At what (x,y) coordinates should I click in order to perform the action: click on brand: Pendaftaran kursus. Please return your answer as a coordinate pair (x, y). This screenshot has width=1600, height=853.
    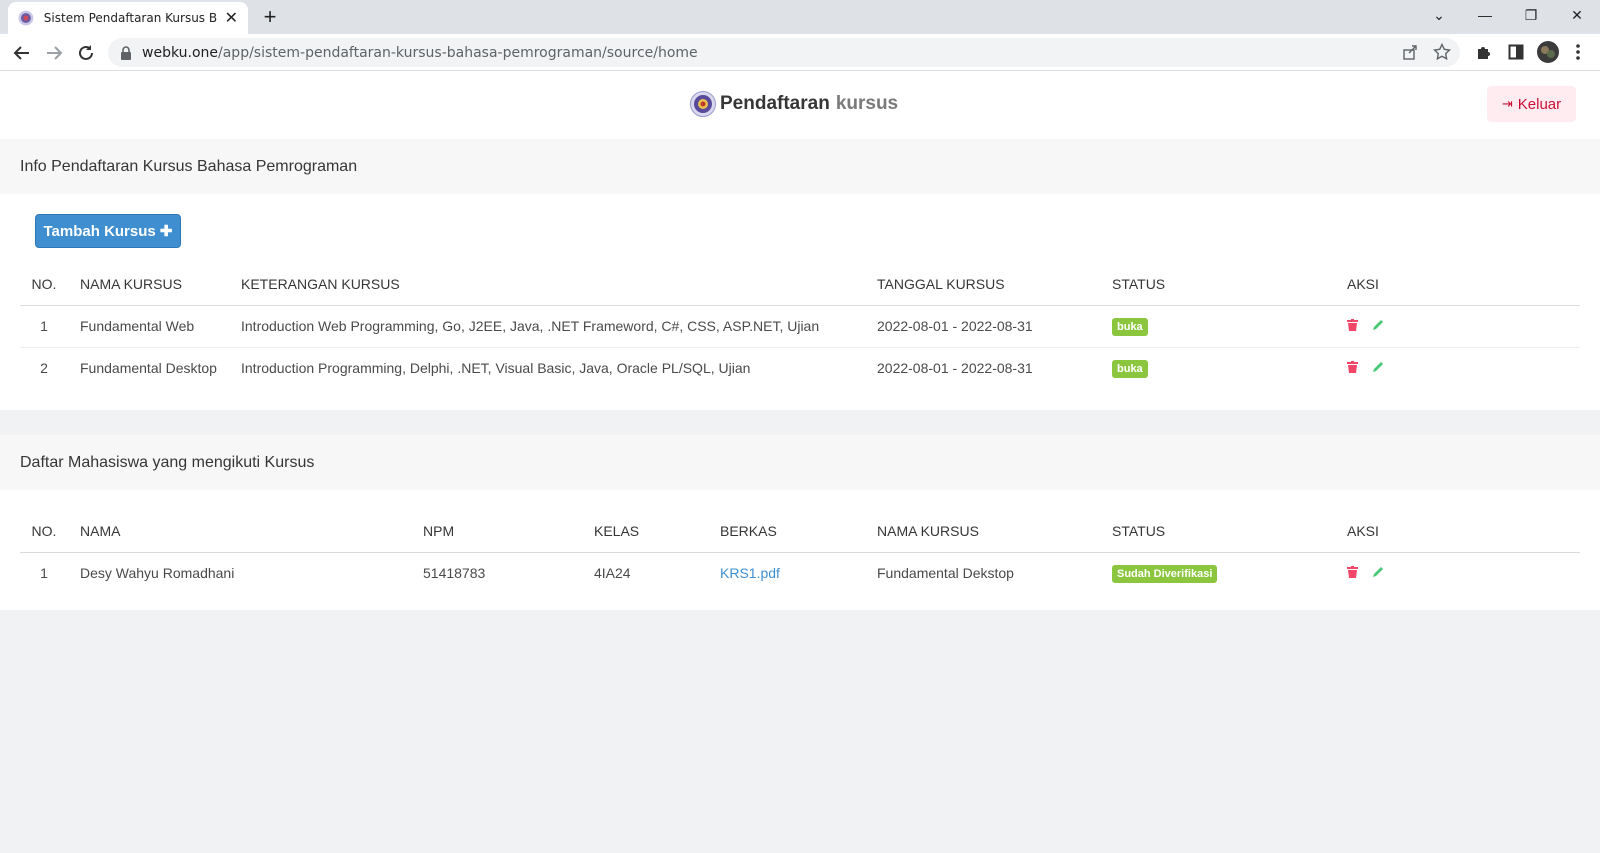
    Looking at the image, I should click on (794, 104).